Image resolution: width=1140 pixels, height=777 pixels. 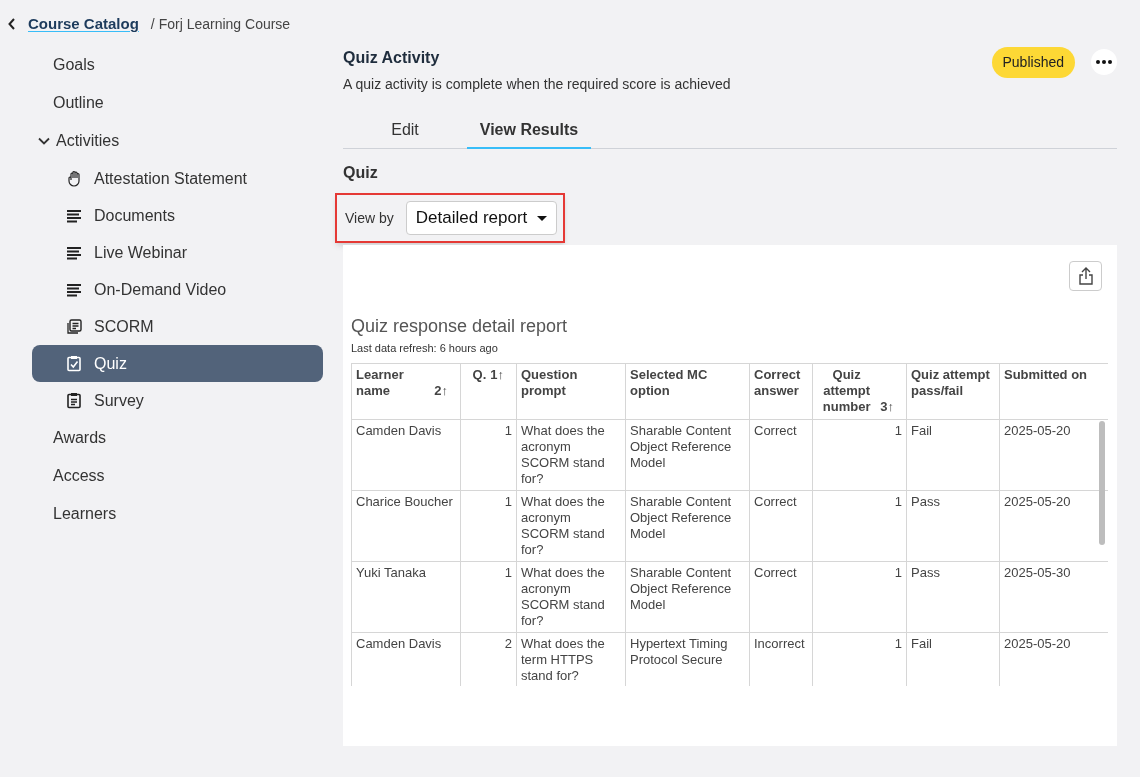 What do you see at coordinates (44, 141) in the screenshot?
I see `chevron-icon` at bounding box center [44, 141].